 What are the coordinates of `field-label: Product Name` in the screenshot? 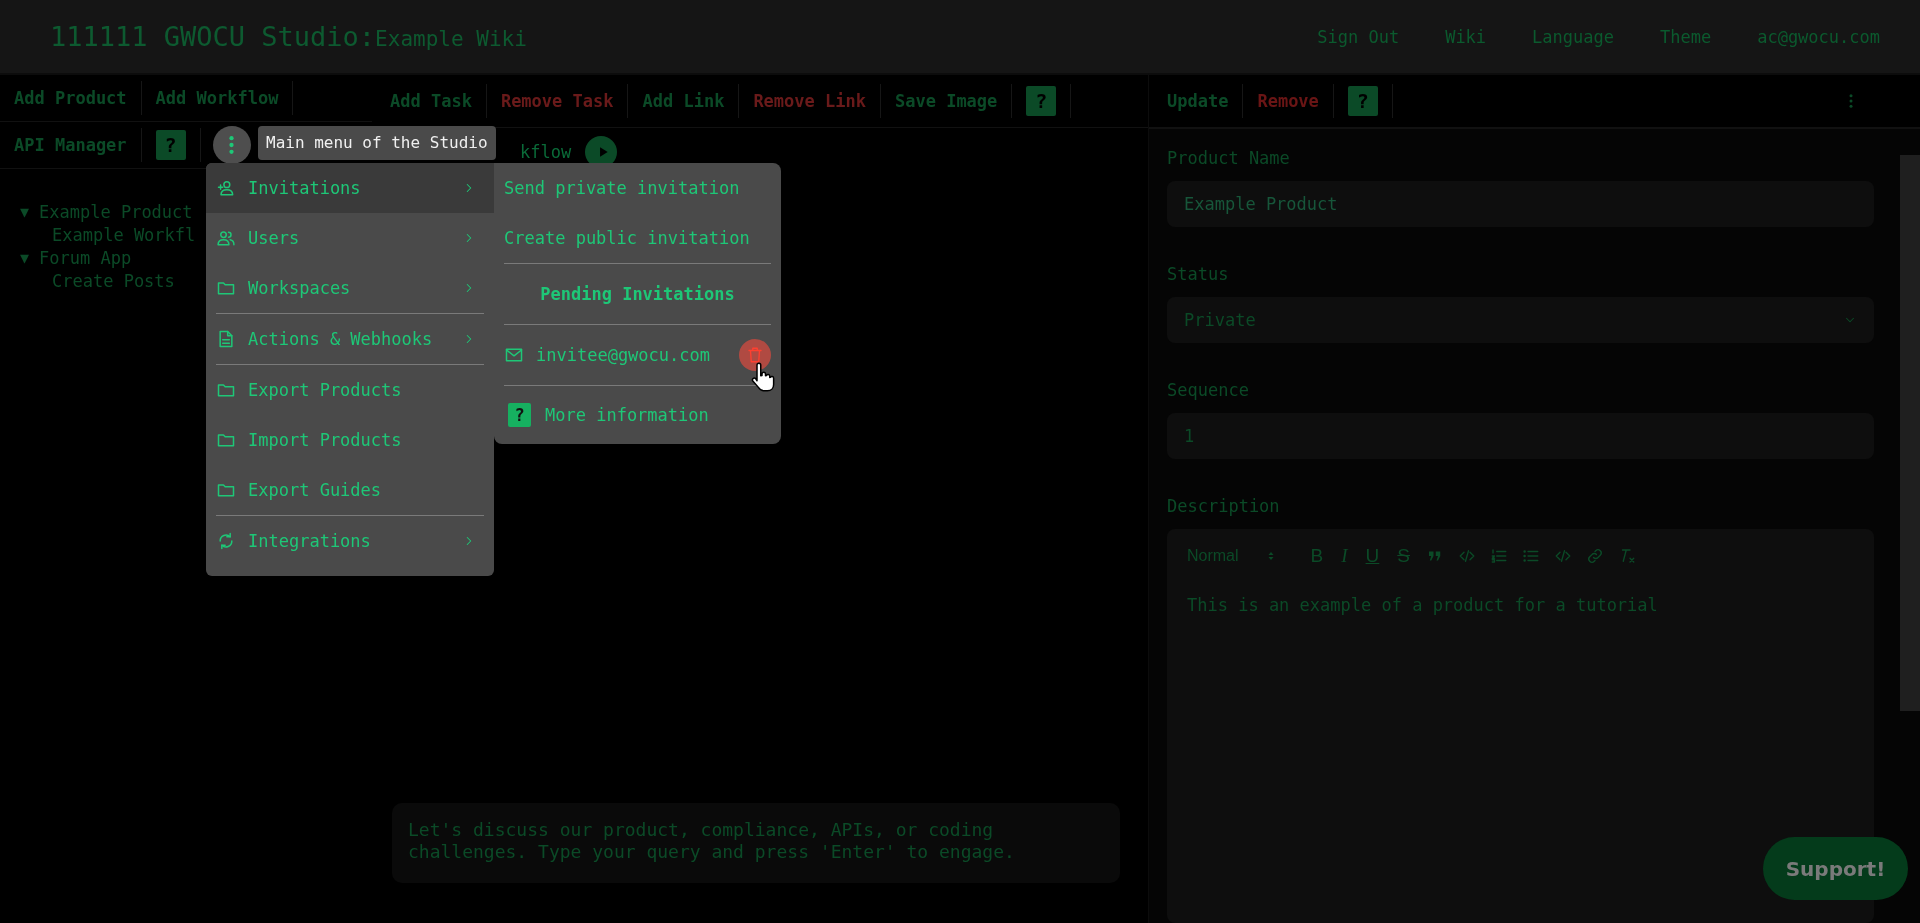 It's located at (1229, 158).